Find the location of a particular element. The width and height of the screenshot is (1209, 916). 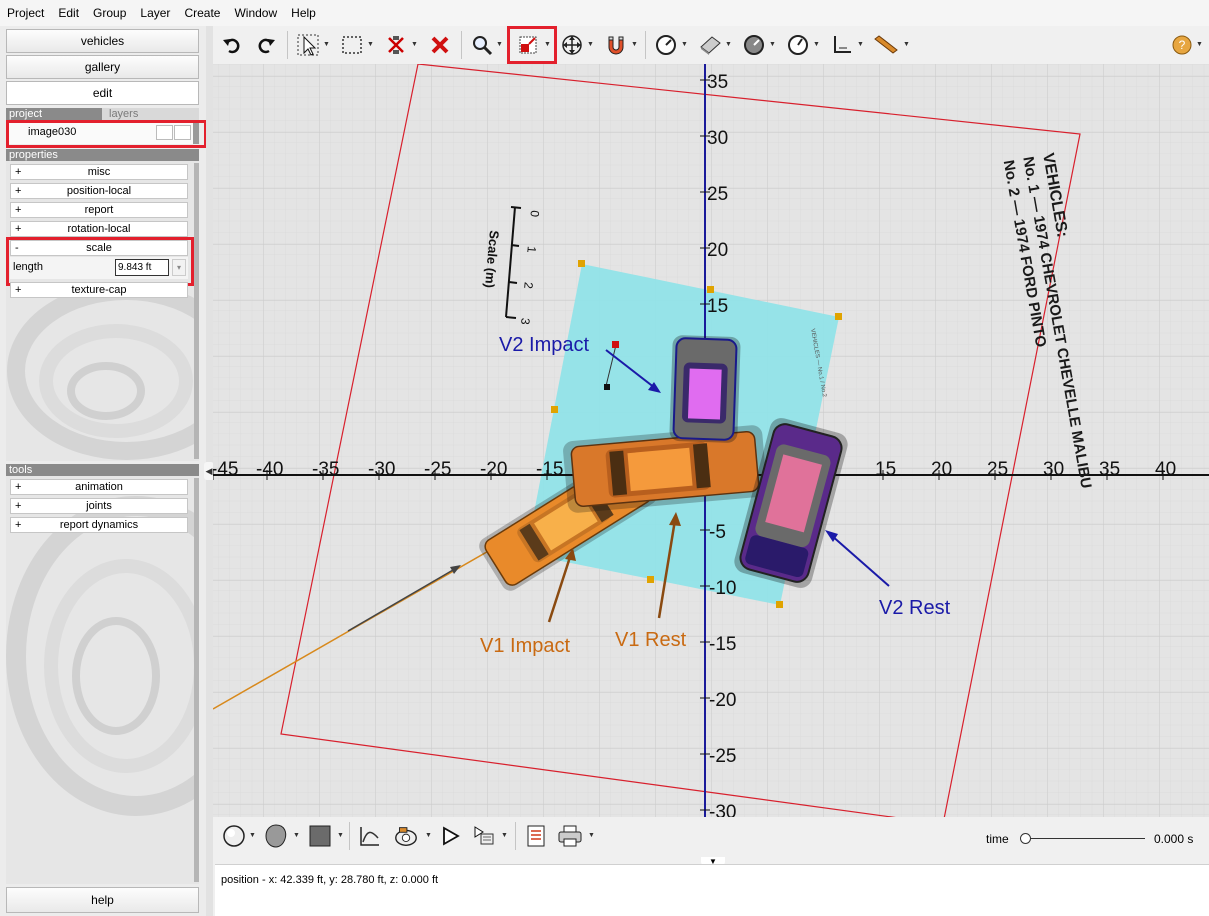

delete-points-icon is located at coordinates (396, 45).